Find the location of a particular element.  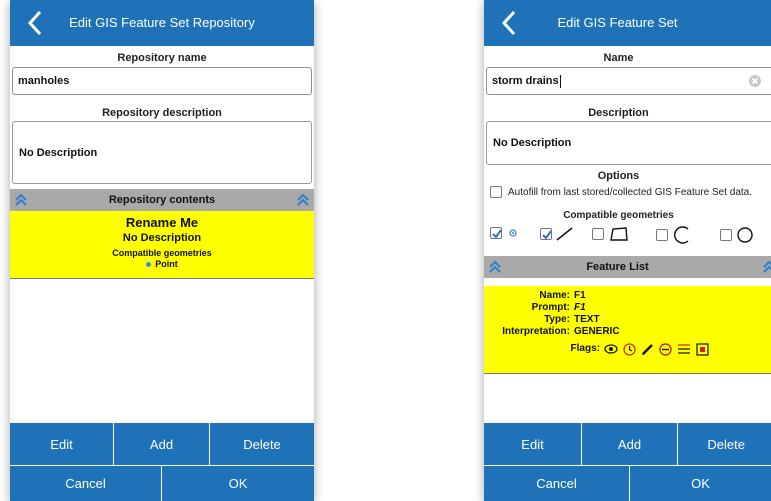

polygon-icon is located at coordinates (619, 234).